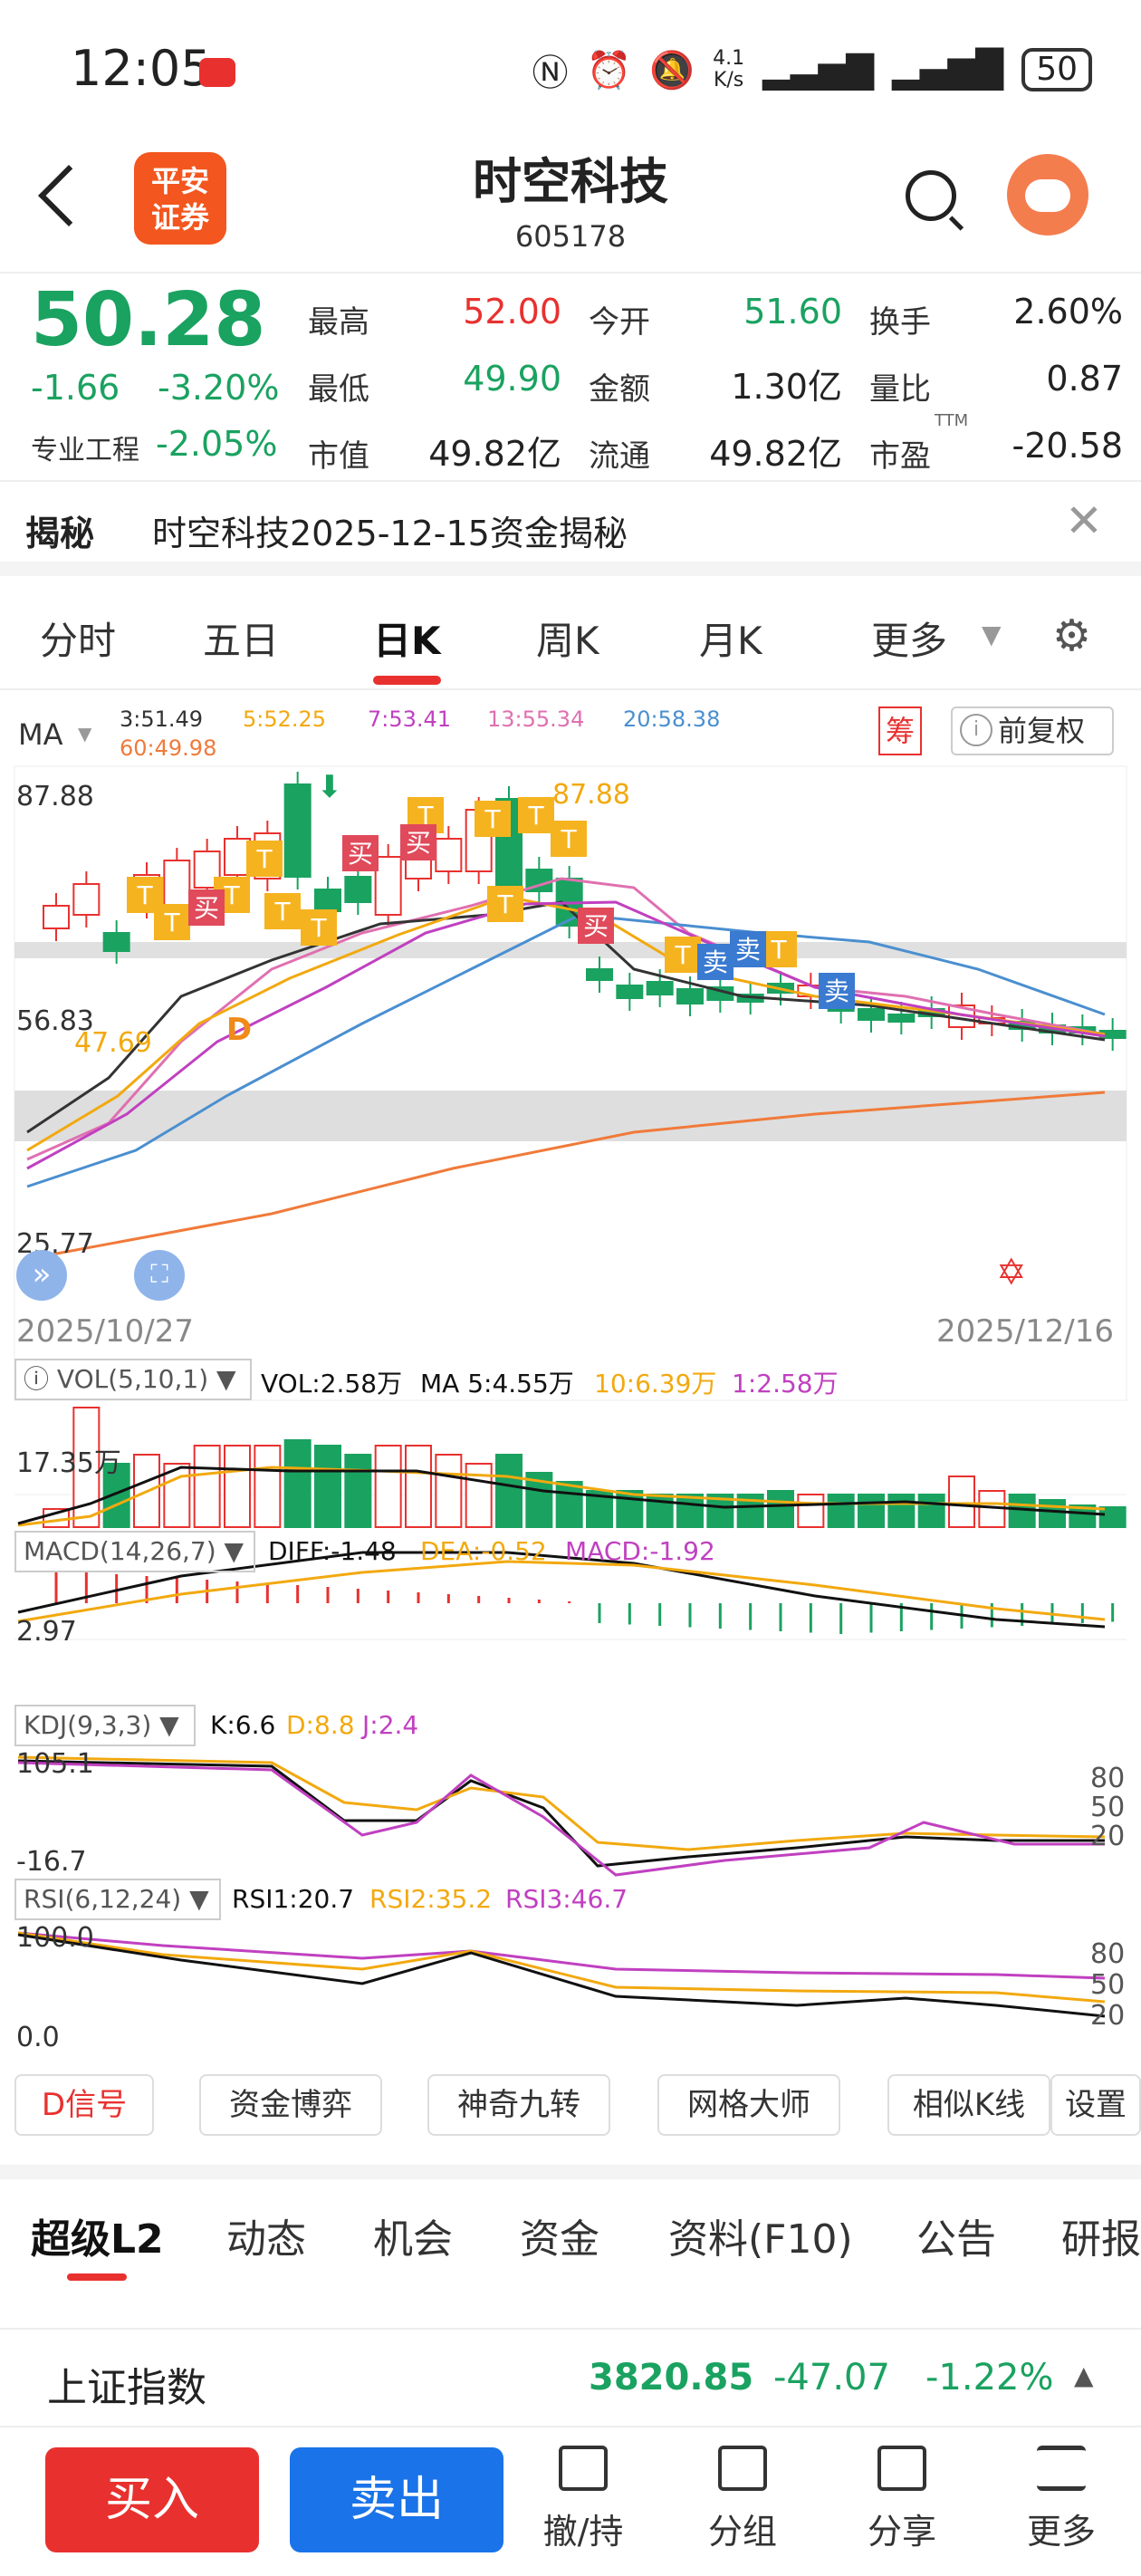 The height and width of the screenshot is (2576, 1141). I want to click on cancel-hold-button: 撤/持, so click(583, 2499).